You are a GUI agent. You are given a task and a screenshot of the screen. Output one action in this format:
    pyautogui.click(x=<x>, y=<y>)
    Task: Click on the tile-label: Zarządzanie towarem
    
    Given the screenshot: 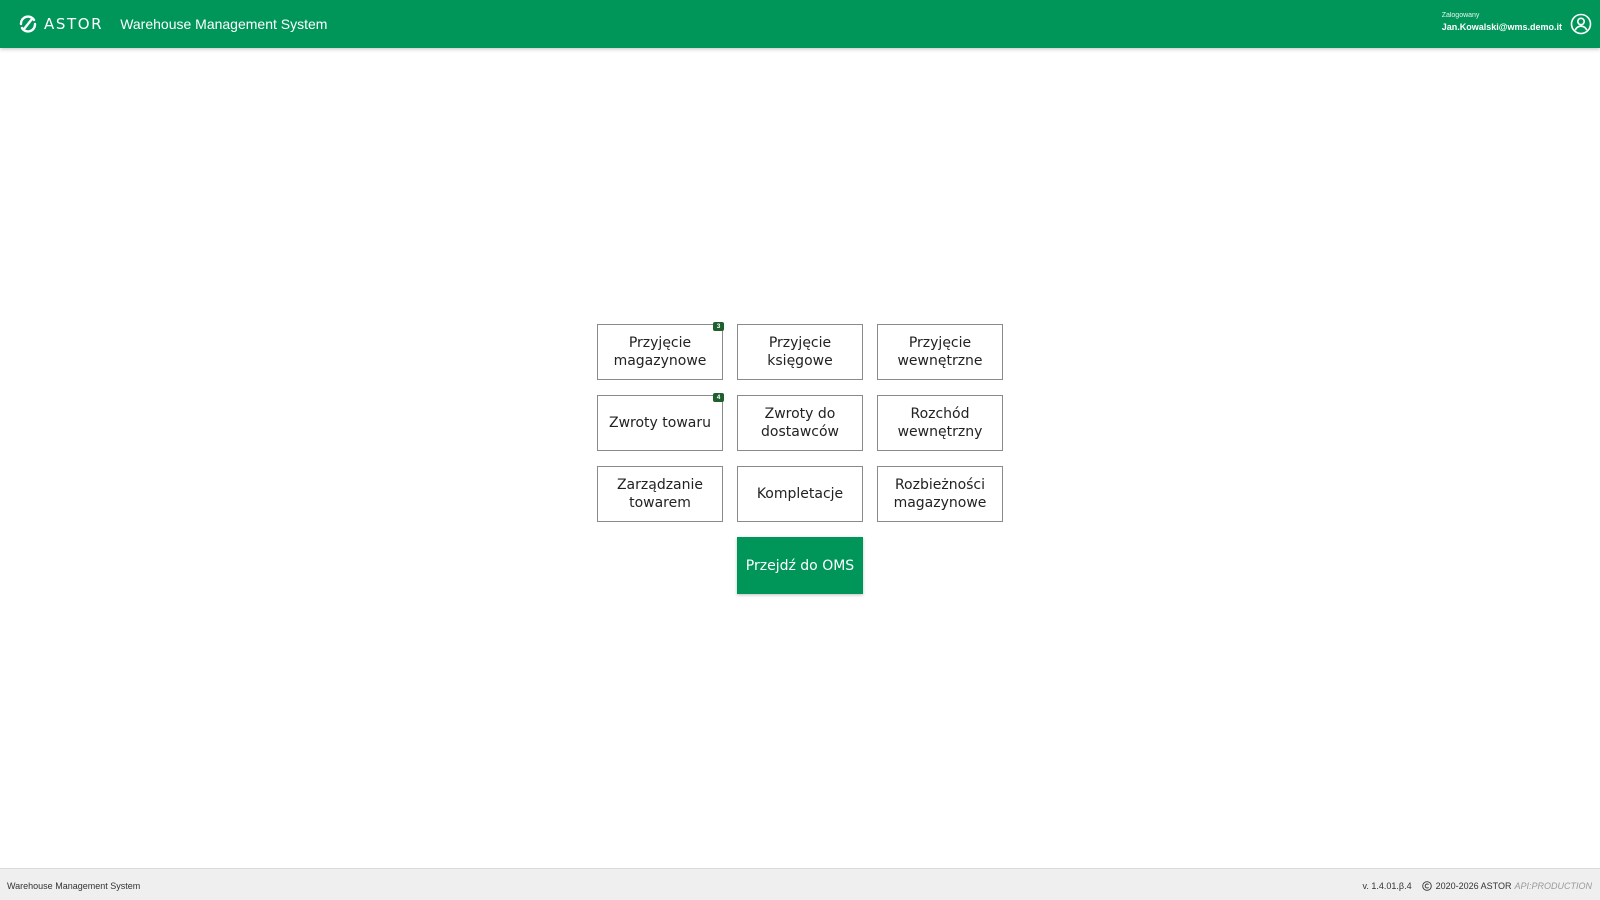 What is the action you would take?
    pyautogui.click(x=660, y=494)
    